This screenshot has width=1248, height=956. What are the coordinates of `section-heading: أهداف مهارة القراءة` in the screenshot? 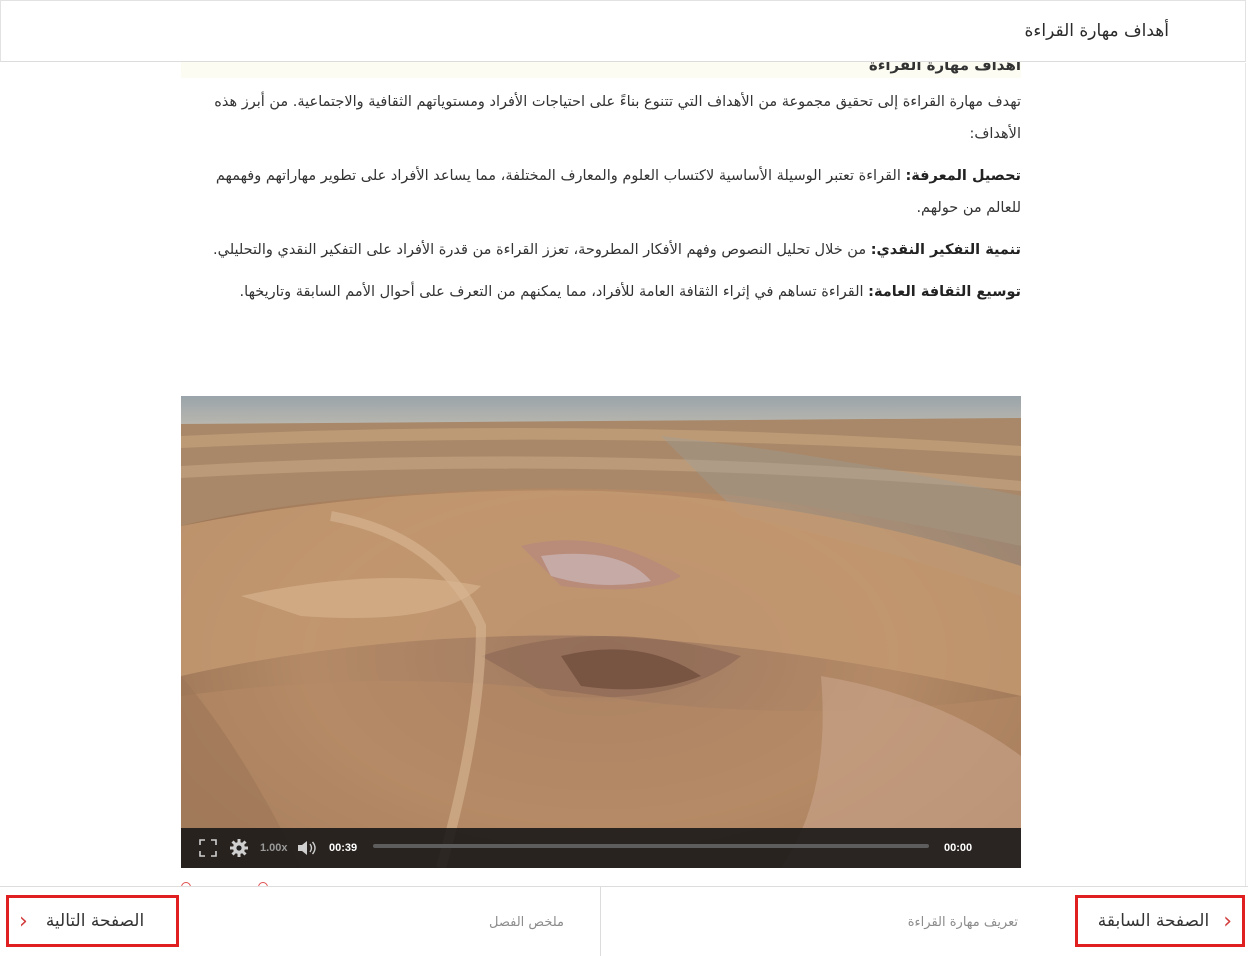 It's located at (601, 70).